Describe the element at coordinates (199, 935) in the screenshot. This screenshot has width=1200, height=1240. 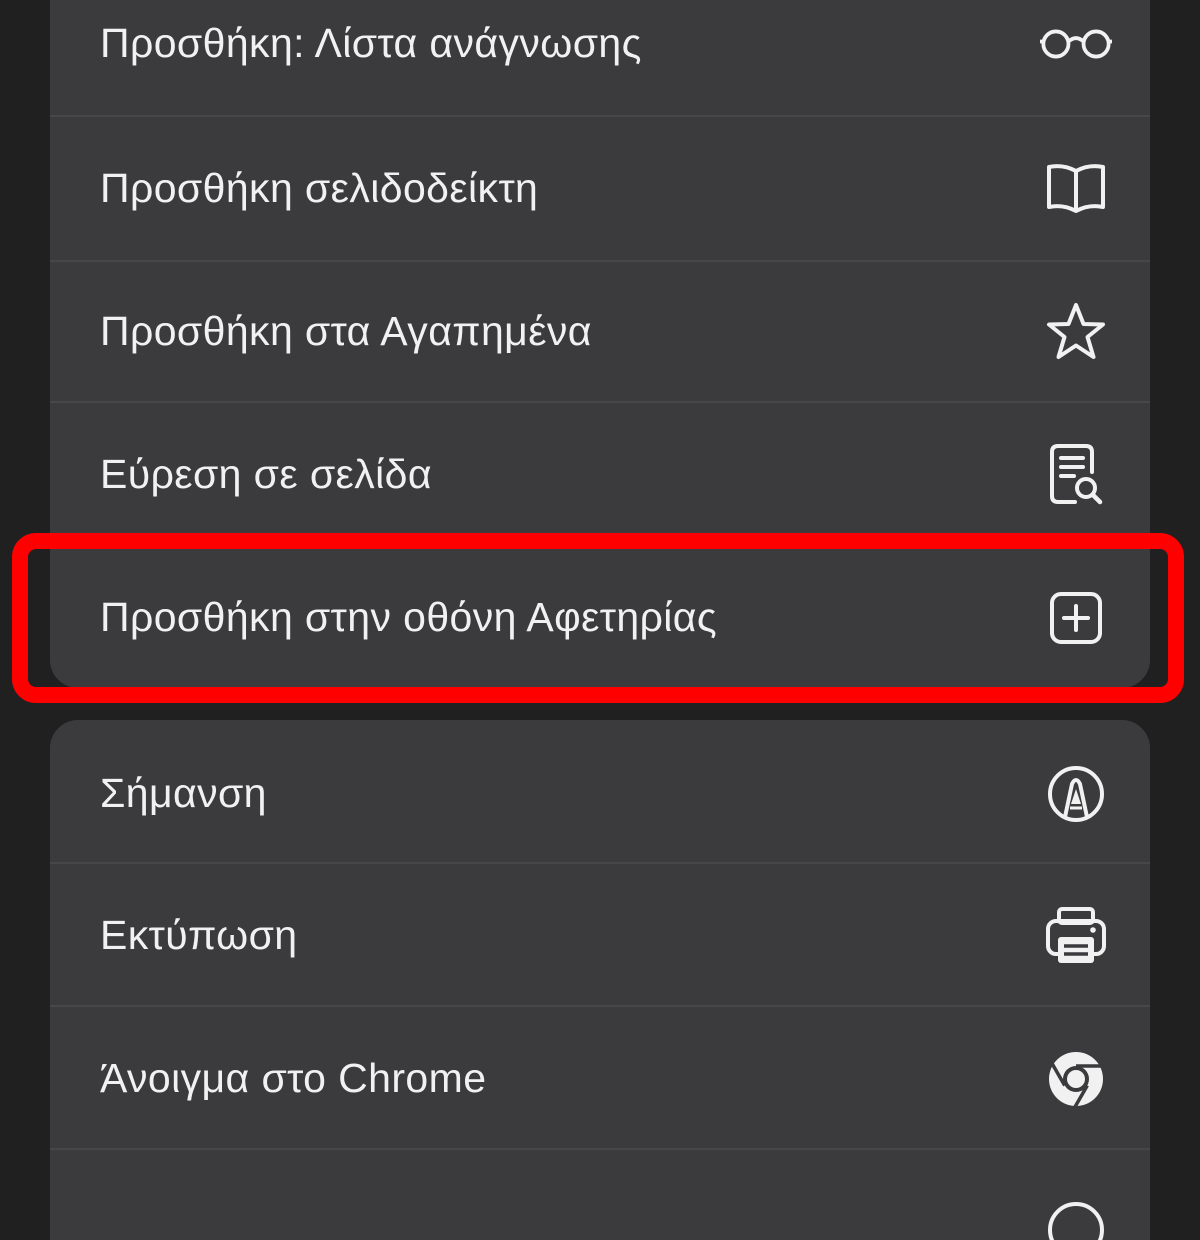
I see `menu-item-label: Εκτύπωση` at that location.